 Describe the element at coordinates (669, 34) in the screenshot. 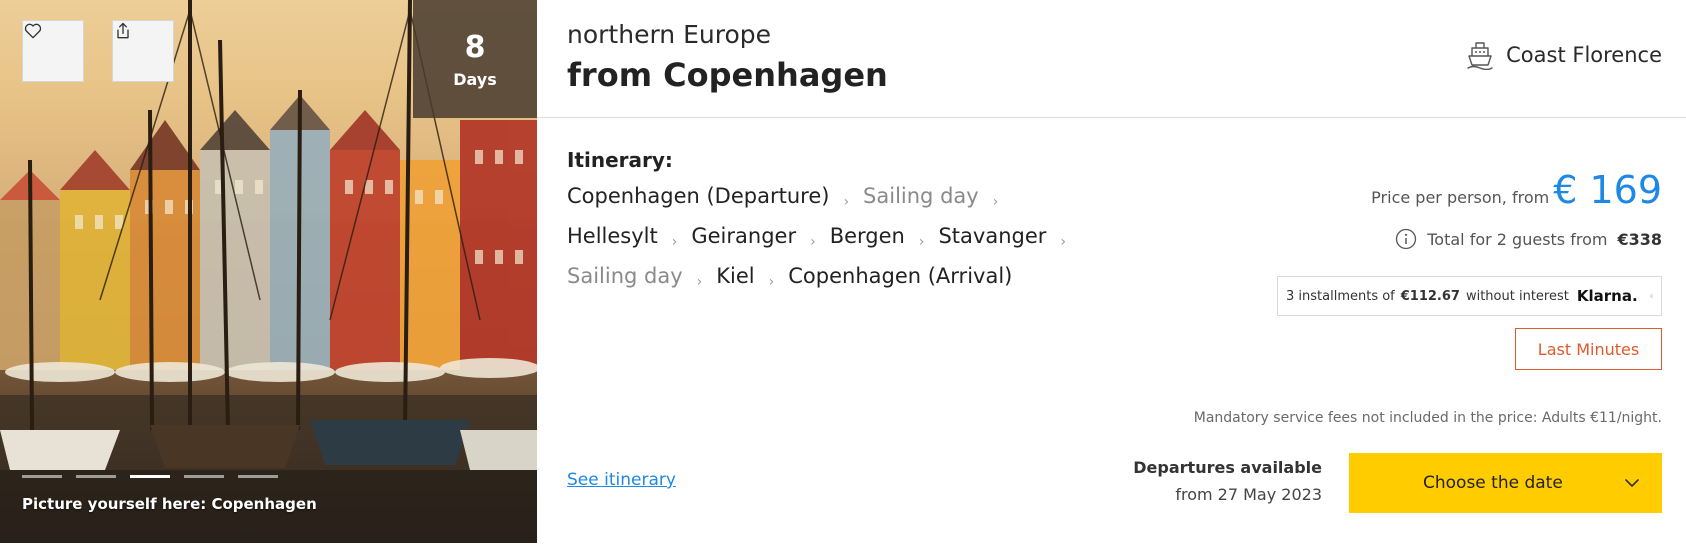

I see `destination-region: northern Europe` at that location.